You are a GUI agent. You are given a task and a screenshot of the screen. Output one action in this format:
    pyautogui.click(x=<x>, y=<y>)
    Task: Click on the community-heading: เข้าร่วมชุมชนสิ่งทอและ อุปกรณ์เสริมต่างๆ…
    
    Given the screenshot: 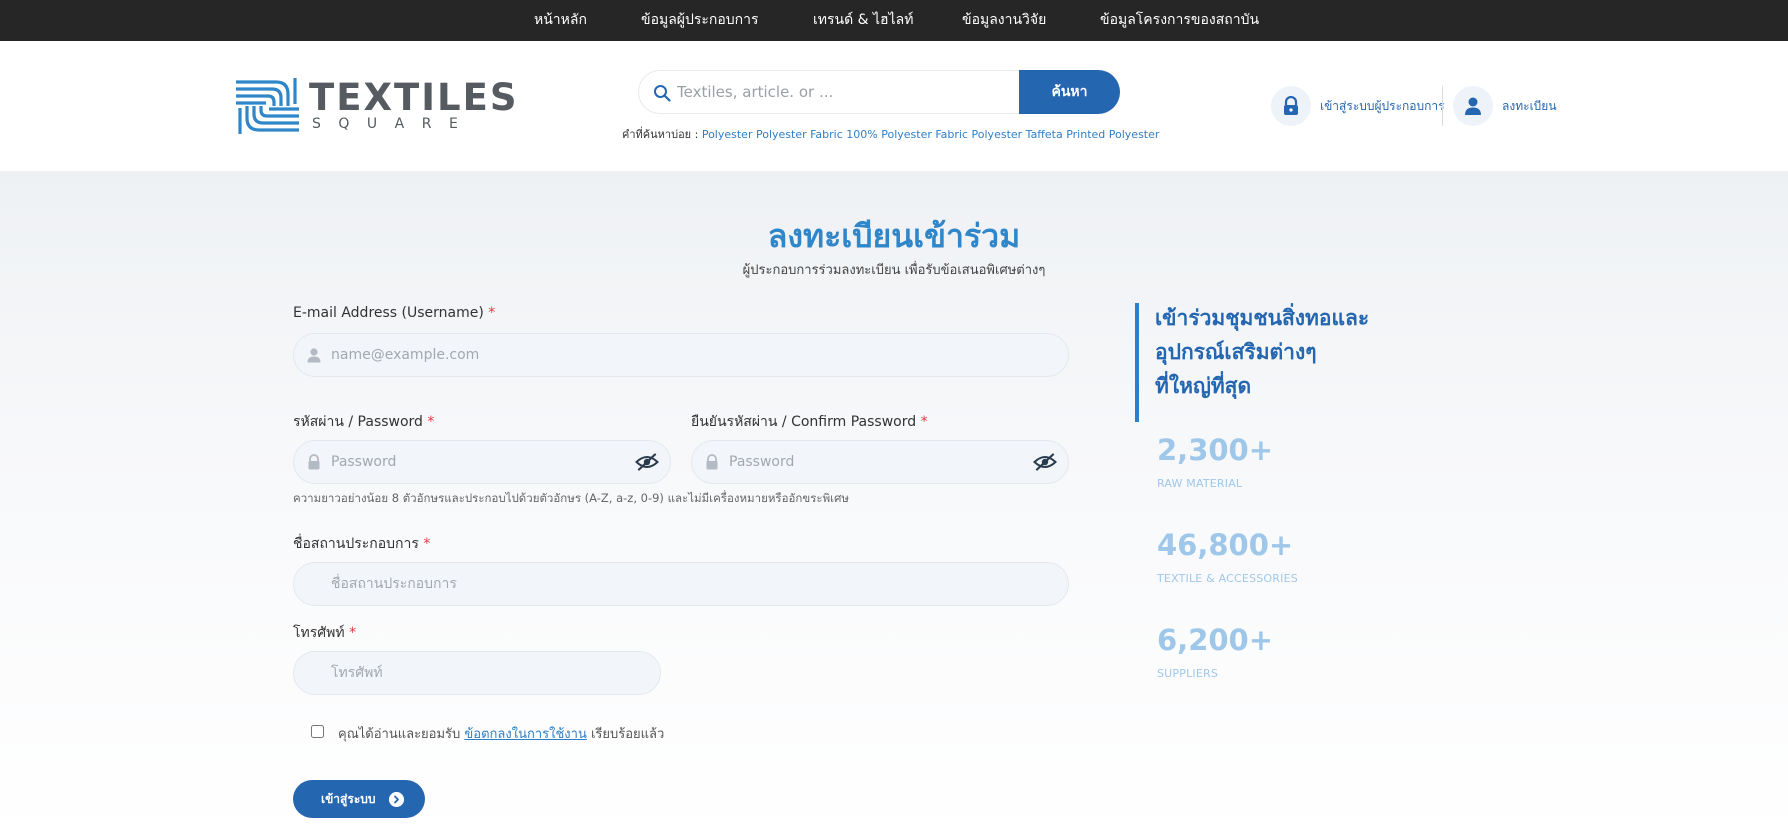 What is the action you would take?
    pyautogui.click(x=1262, y=352)
    